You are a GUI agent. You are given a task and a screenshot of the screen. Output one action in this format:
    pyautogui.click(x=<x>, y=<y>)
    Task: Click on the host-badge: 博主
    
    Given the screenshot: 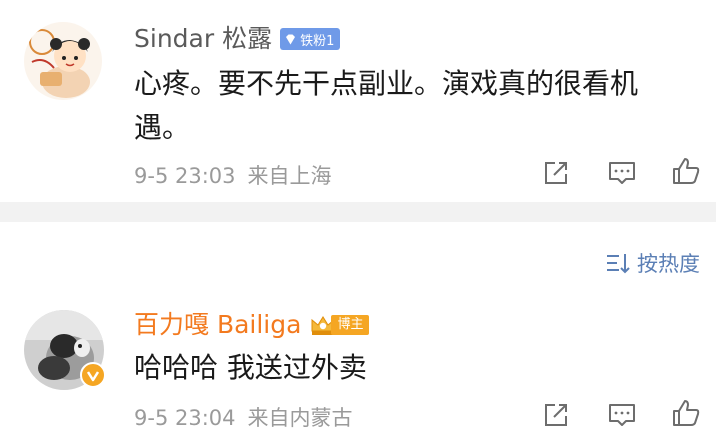 What is the action you would take?
    pyautogui.click(x=339, y=325)
    